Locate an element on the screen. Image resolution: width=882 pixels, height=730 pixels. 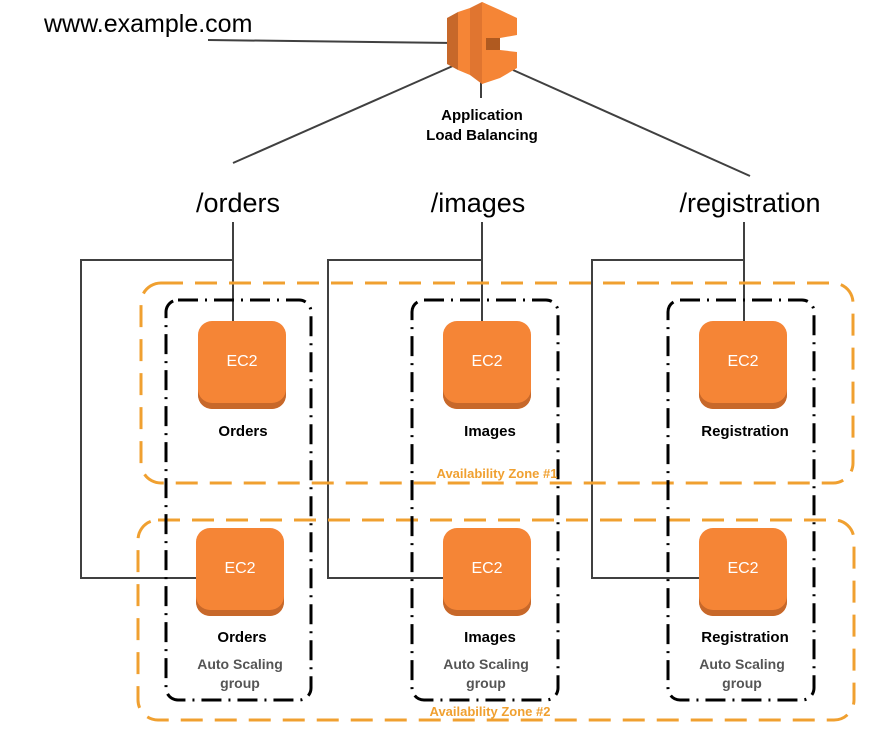
ec2-orders-zone1: EC2 is located at coordinates (242, 365).